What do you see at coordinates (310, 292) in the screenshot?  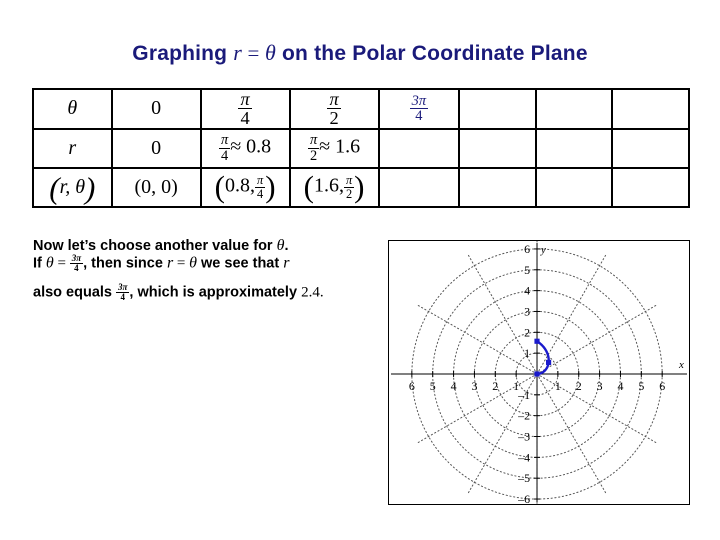 I see `line2-approx-value: 2.4` at bounding box center [310, 292].